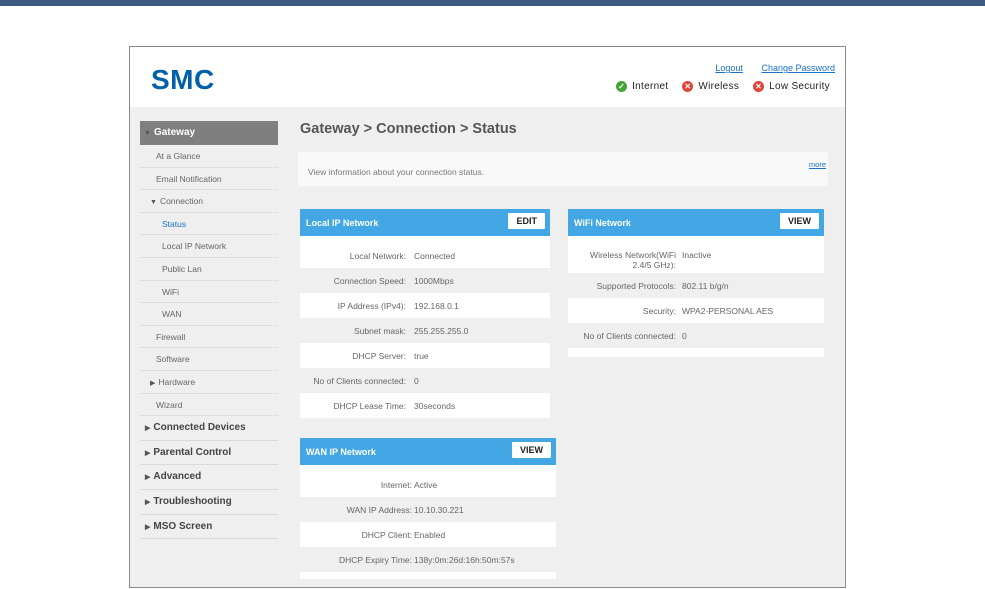 The height and width of the screenshot is (589, 985). What do you see at coordinates (728, 311) in the screenshot?
I see `row-value: WPA2-PERSONAL AES` at bounding box center [728, 311].